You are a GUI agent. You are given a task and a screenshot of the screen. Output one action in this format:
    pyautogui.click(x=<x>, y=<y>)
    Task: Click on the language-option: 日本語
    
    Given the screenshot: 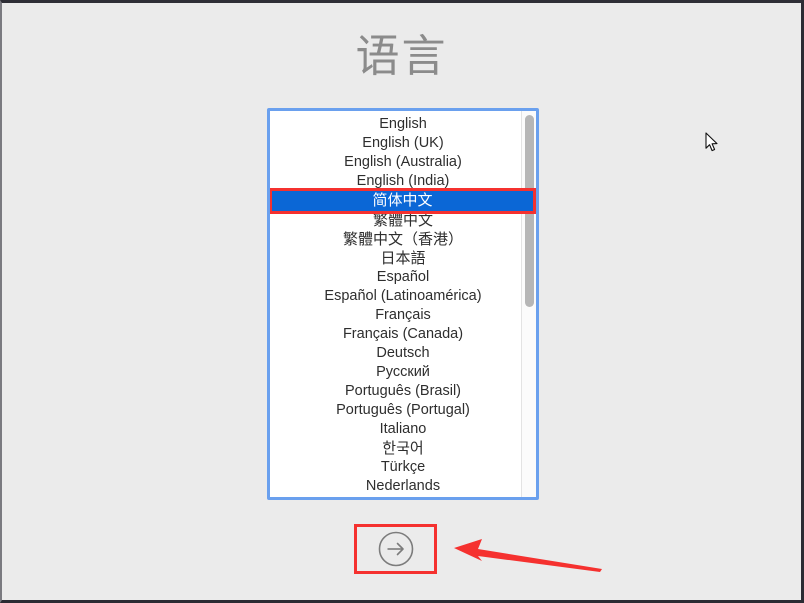 What is the action you would take?
    pyautogui.click(x=403, y=258)
    